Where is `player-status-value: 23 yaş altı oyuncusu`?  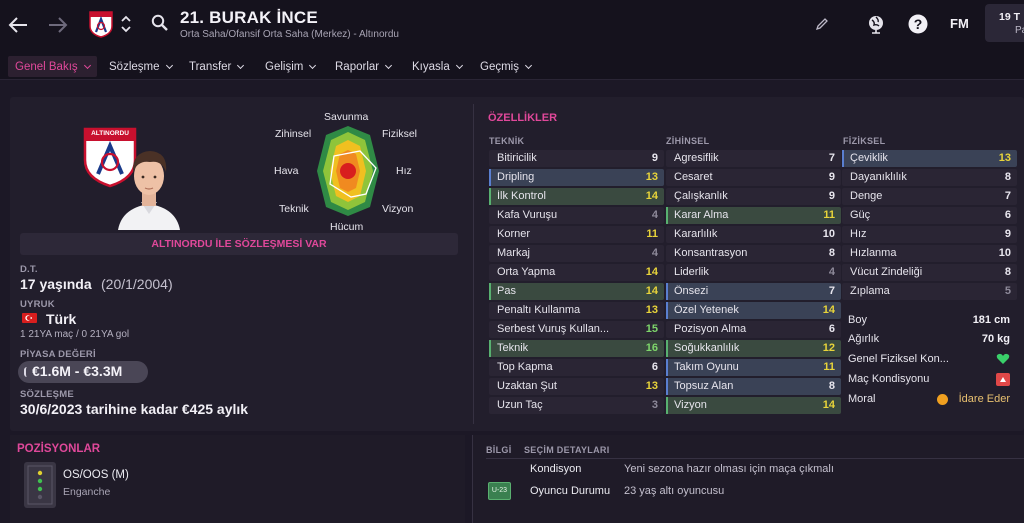 player-status-value: 23 yaş altı oyuncusu is located at coordinates (674, 491).